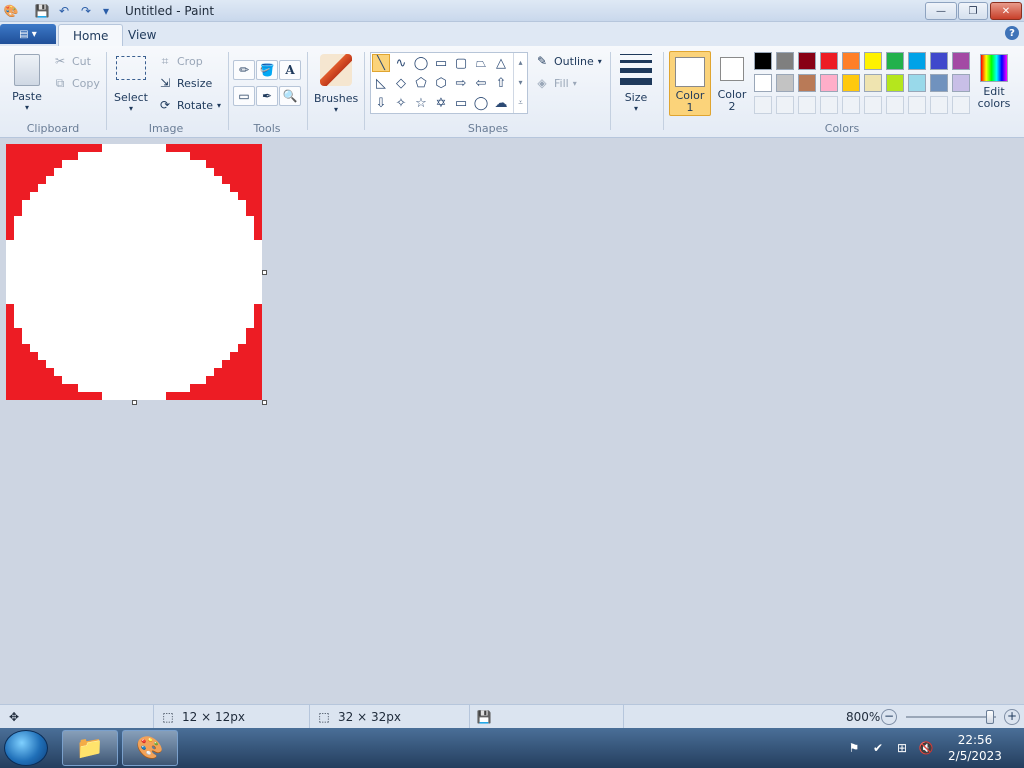 Image resolution: width=1024 pixels, height=768 pixels. Describe the element at coordinates (481, 63) in the screenshot. I see `polygon-shape-icon: ⏢` at that location.